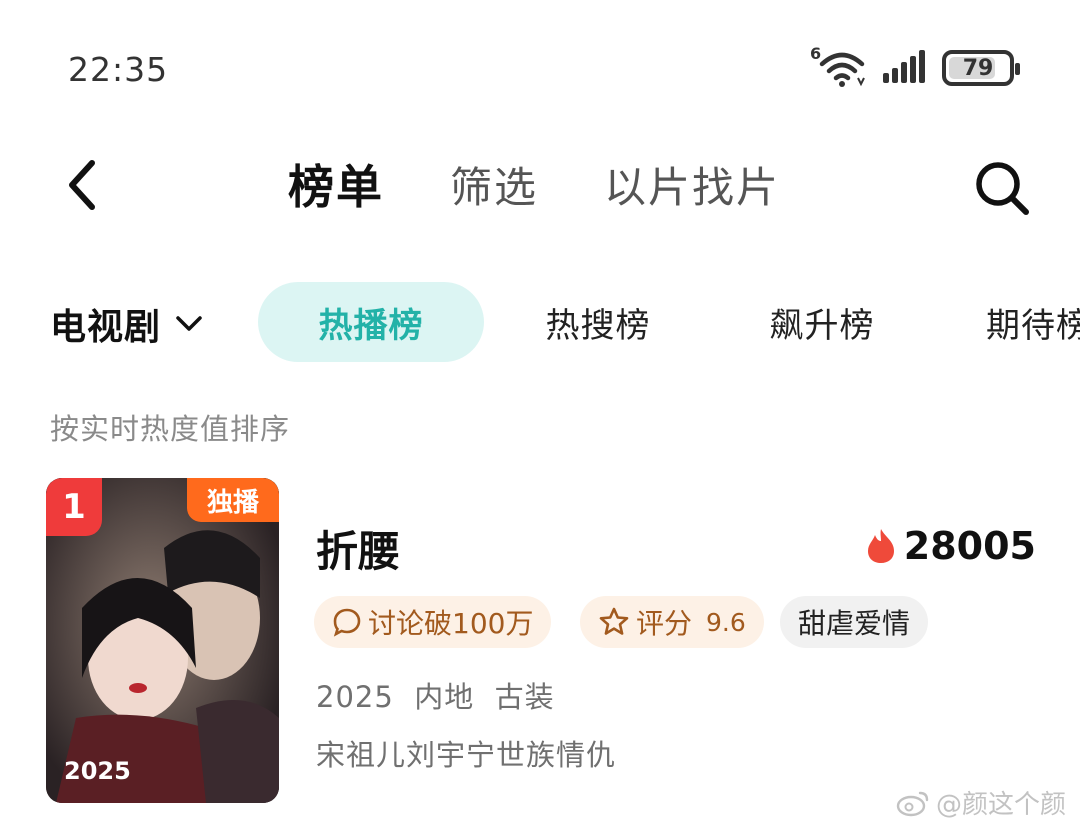 The height and width of the screenshot is (828, 1080). Describe the element at coordinates (162, 640) in the screenshot. I see `poster-image: 1 独播 2025` at that location.